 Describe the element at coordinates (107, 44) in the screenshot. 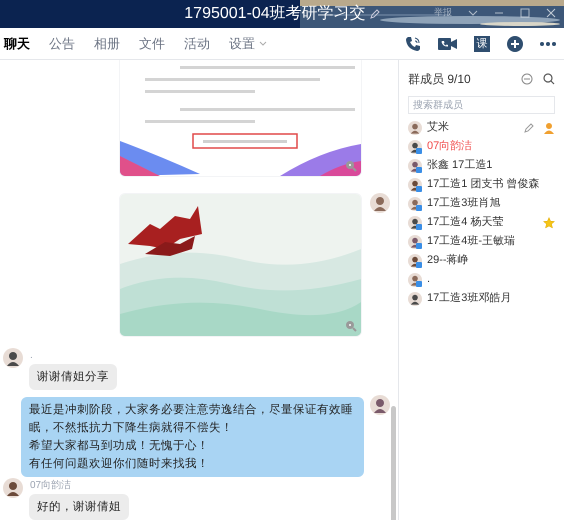

I see `tab: 相册` at that location.